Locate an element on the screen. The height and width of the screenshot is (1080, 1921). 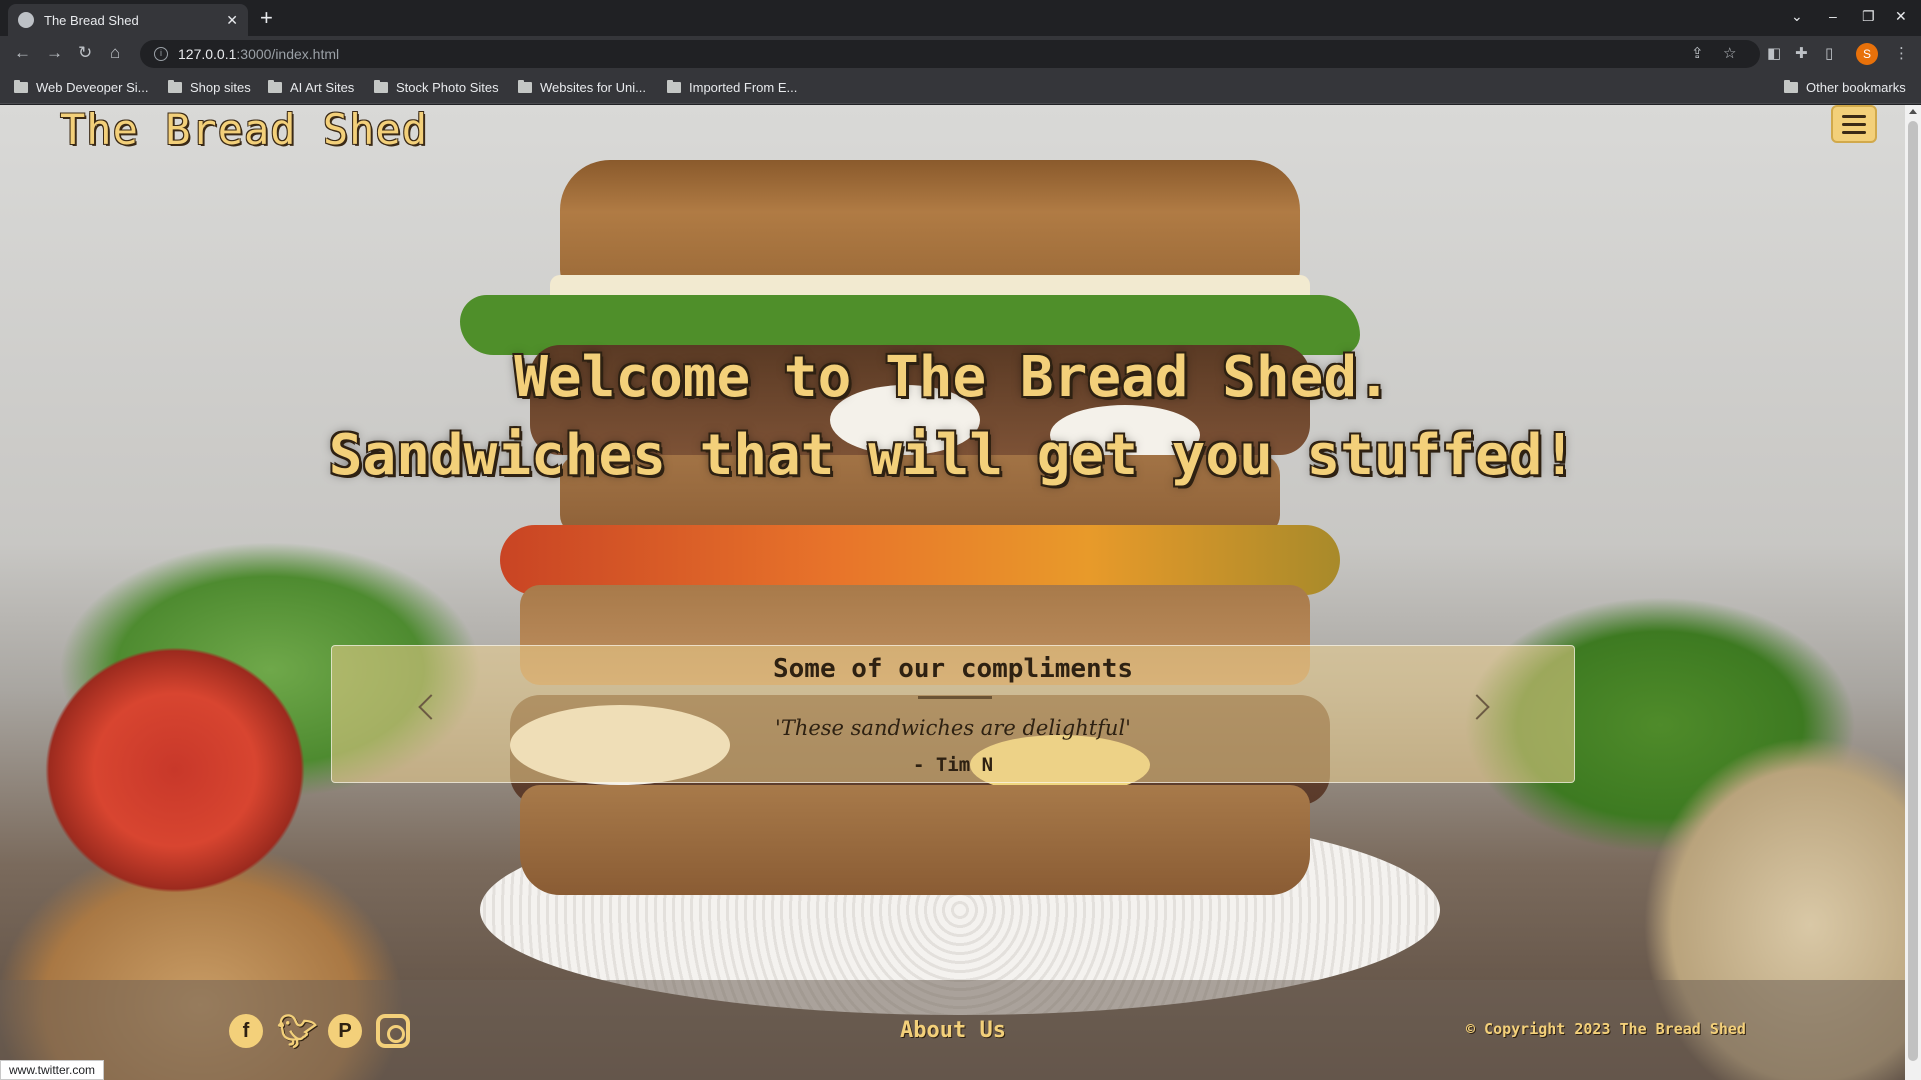
extension-icon: ◧ is located at coordinates (1774, 53).